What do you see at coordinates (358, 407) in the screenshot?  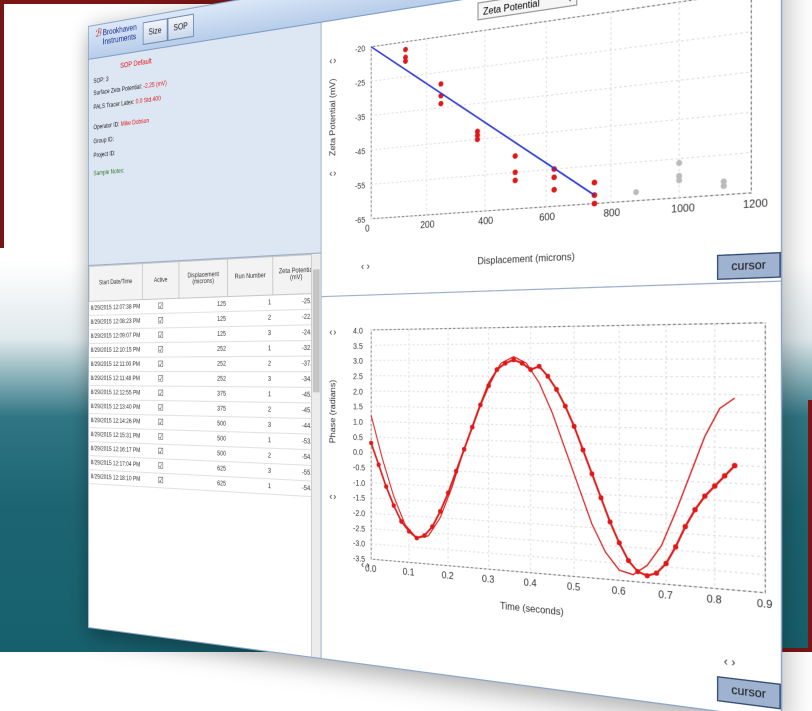 I see `y-tick-label: 1.5` at bounding box center [358, 407].